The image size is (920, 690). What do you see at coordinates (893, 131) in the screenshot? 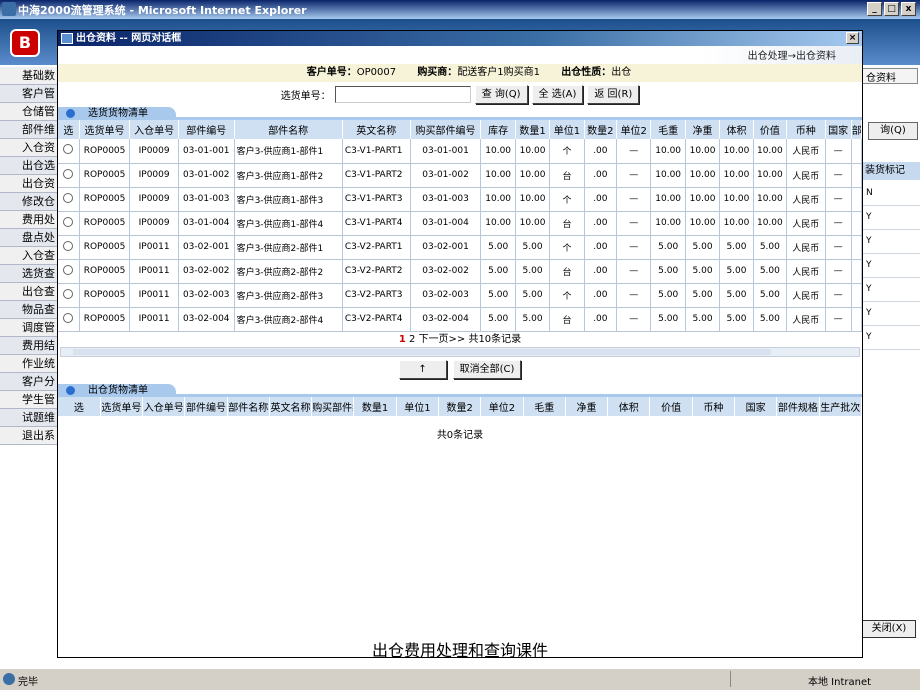
I see `right-query-button: 询(Q)` at bounding box center [893, 131].